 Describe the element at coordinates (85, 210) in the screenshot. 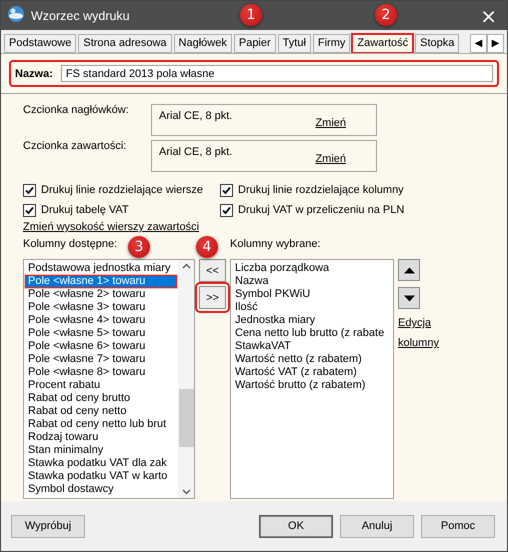

I see `checkbox-label: Drukuj tabelę VAT` at that location.